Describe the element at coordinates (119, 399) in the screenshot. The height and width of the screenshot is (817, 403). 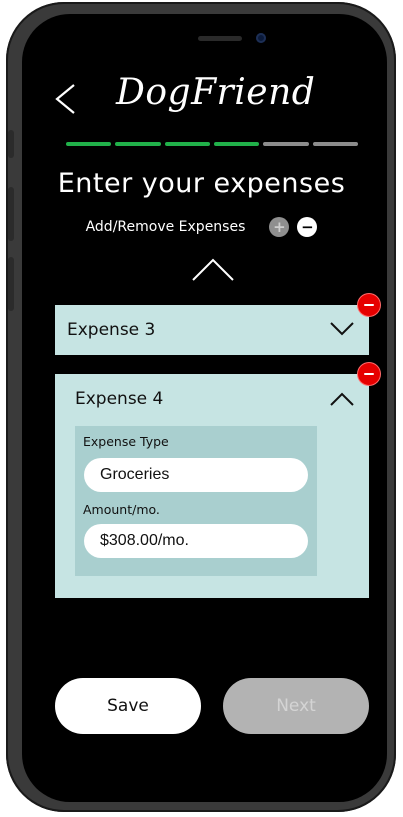
I see `expense-card-label: Expense 4` at that location.